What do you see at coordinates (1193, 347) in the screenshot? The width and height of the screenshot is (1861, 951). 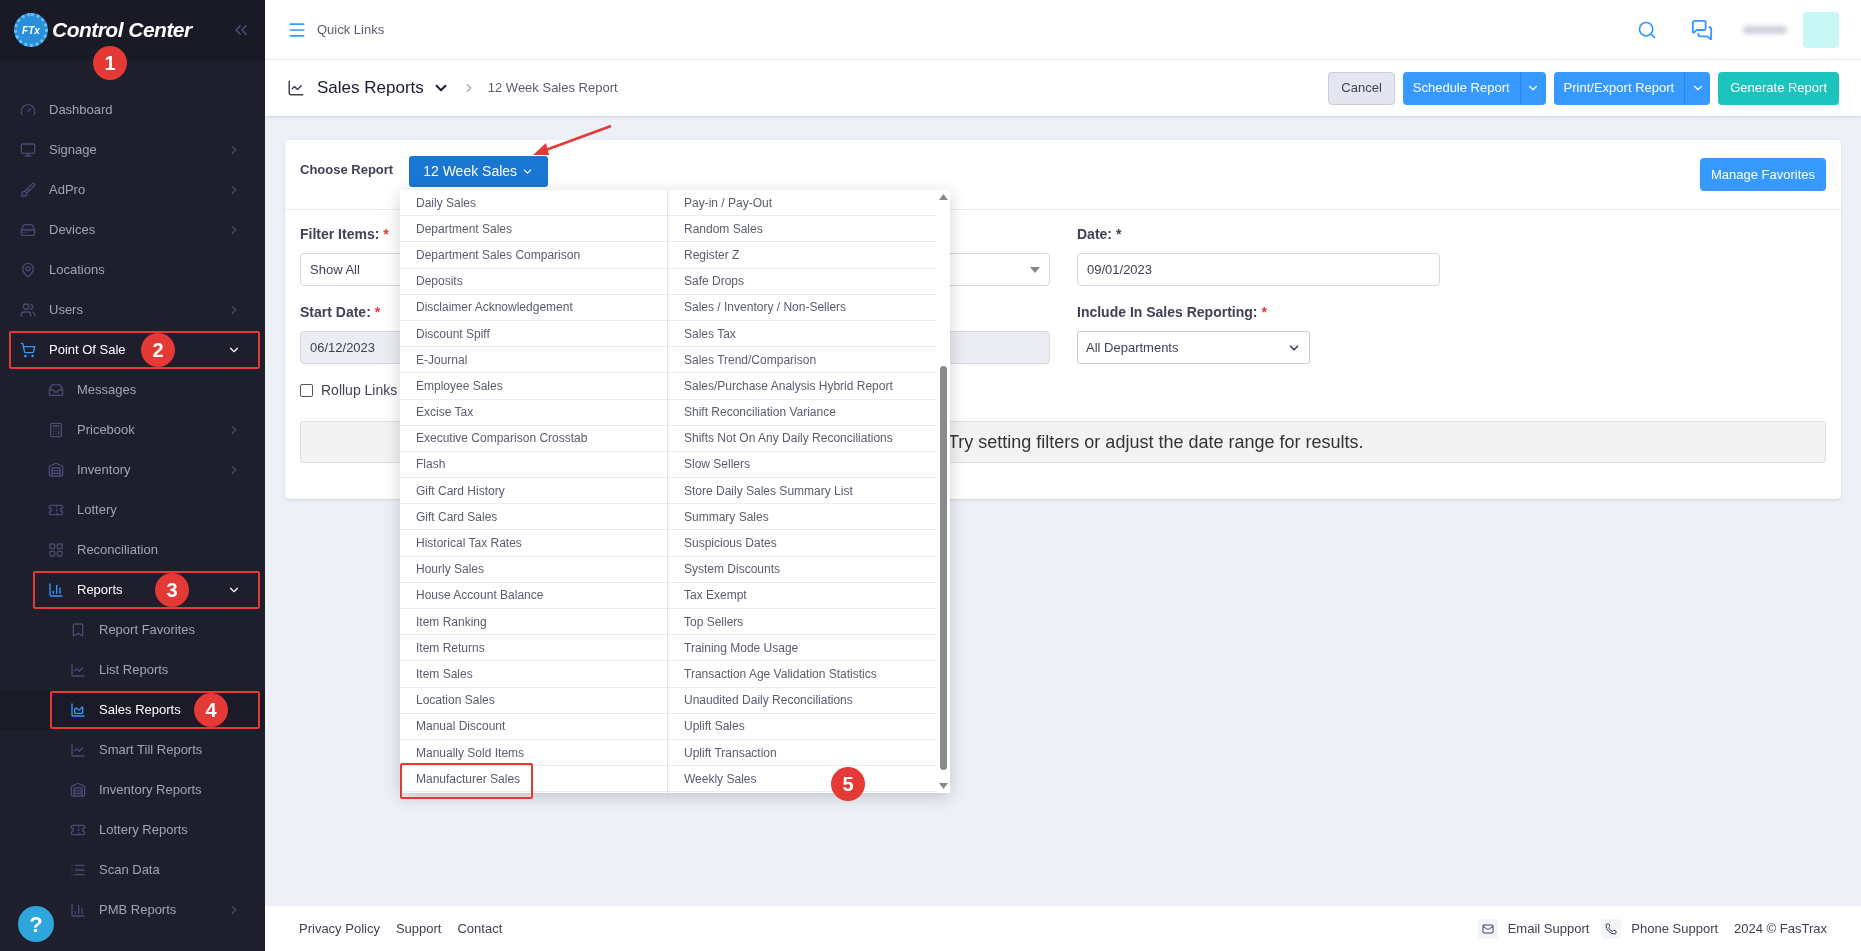 I see `select-field: All Departments` at bounding box center [1193, 347].